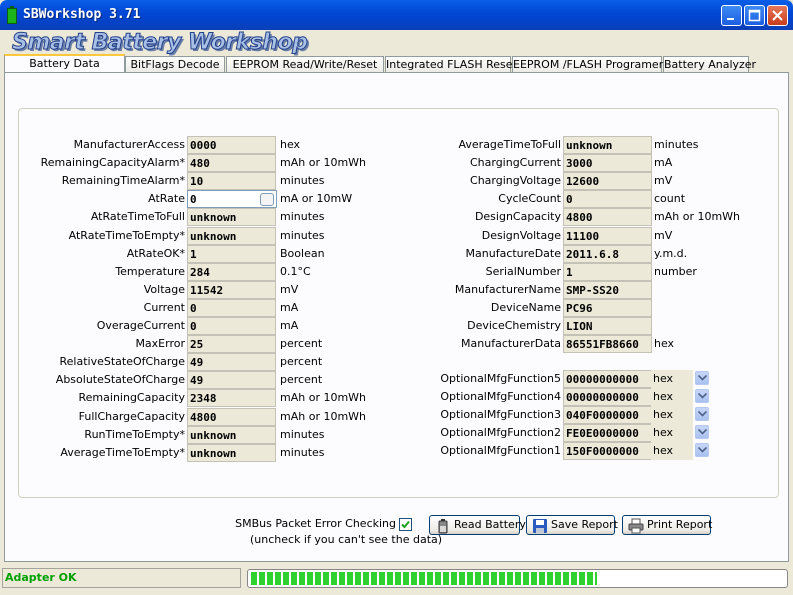 The image size is (793, 595). What do you see at coordinates (323, 416) in the screenshot?
I see `fullchargecapacity-unit: mAh or 10mWh` at bounding box center [323, 416].